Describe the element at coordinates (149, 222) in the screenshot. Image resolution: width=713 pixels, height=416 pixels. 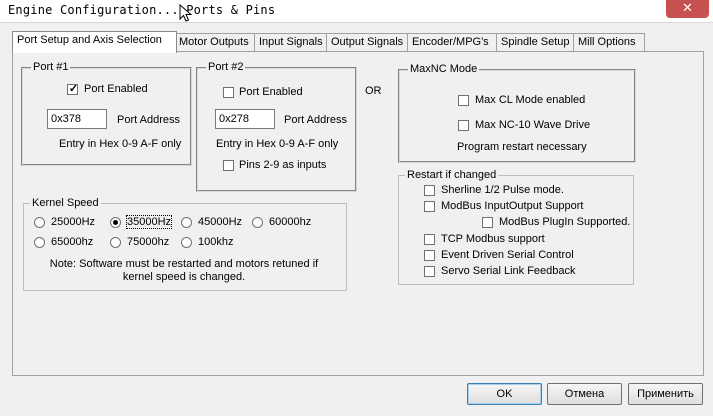
I see `kernel-option-label: 35000Hz` at that location.